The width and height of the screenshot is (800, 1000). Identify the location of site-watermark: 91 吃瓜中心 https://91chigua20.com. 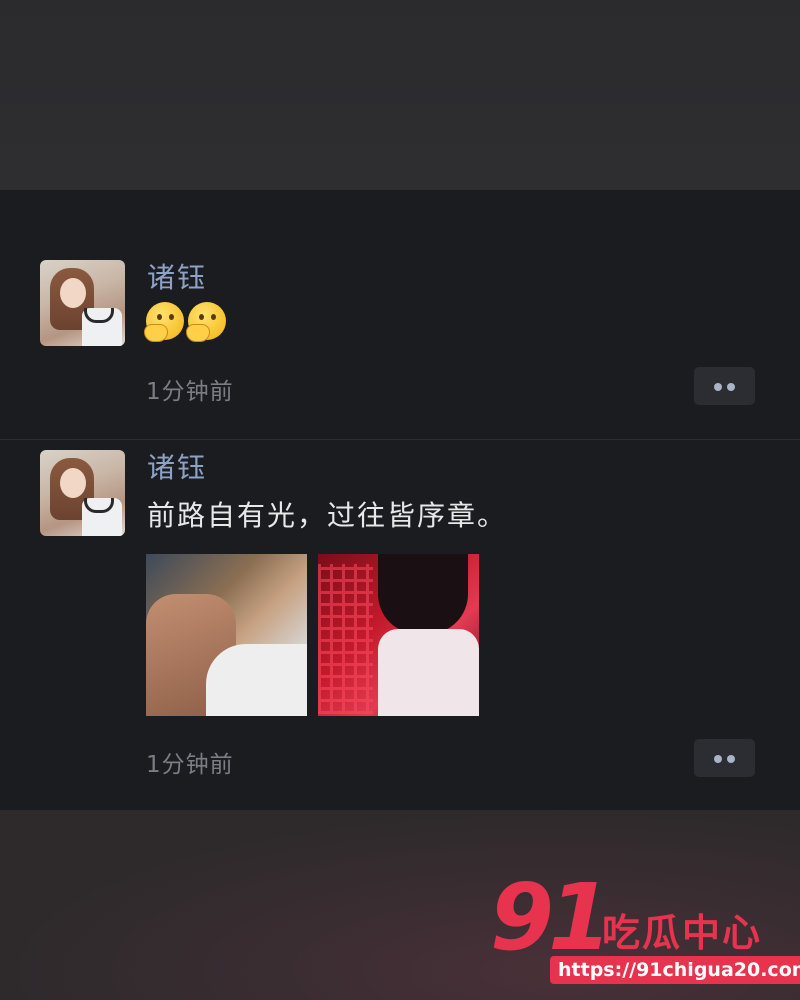
(645, 927).